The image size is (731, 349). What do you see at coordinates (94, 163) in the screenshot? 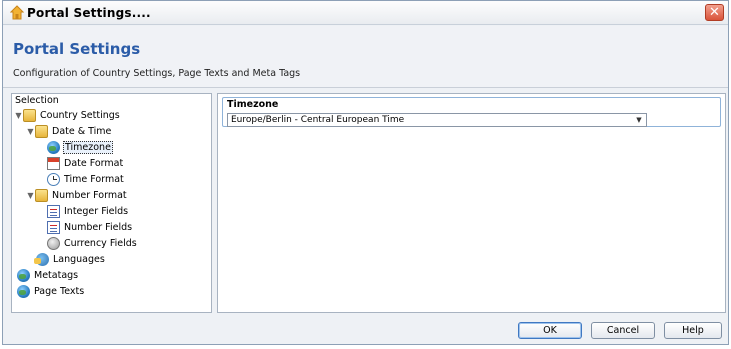
I see `tree-item-label: Date Format` at bounding box center [94, 163].